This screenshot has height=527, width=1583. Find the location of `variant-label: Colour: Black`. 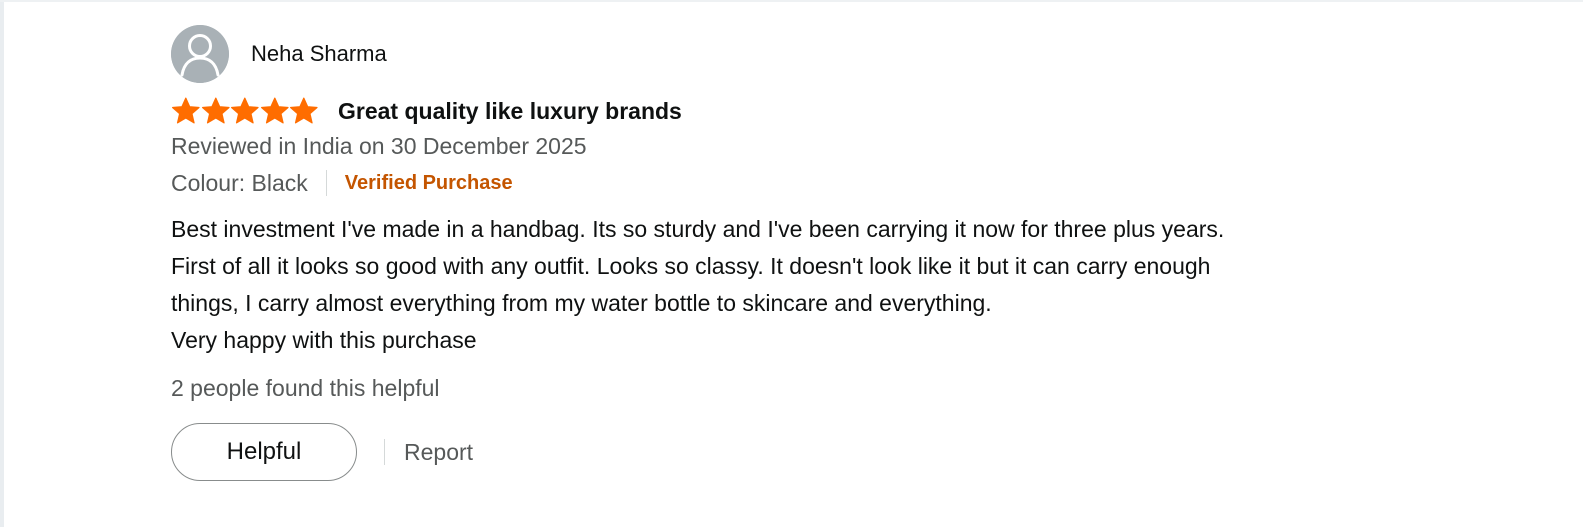

variant-label: Colour: Black is located at coordinates (239, 183).